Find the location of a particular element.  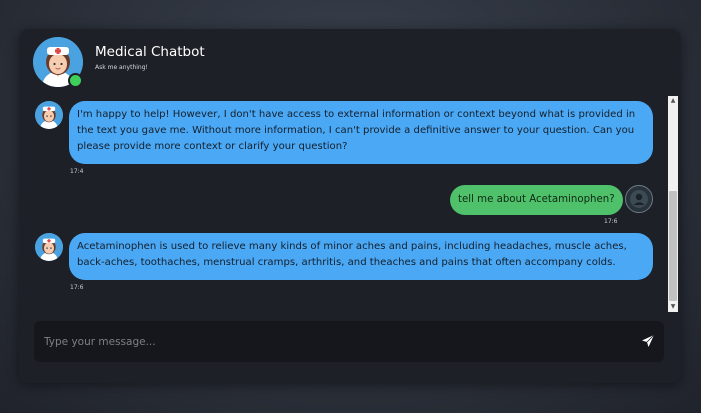

send-icon is located at coordinates (648, 340).